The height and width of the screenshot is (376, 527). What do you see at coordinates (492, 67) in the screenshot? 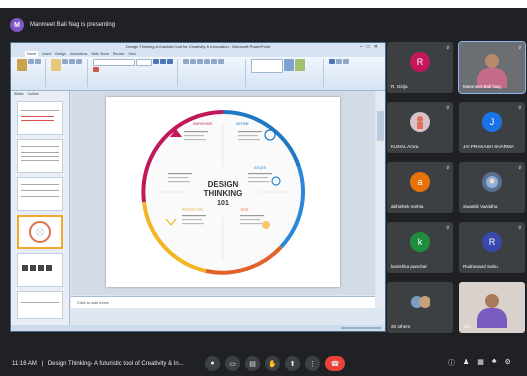
I see `participant-tile-manmeet: ♯ Manmeet Bali Nag` at bounding box center [492, 67].